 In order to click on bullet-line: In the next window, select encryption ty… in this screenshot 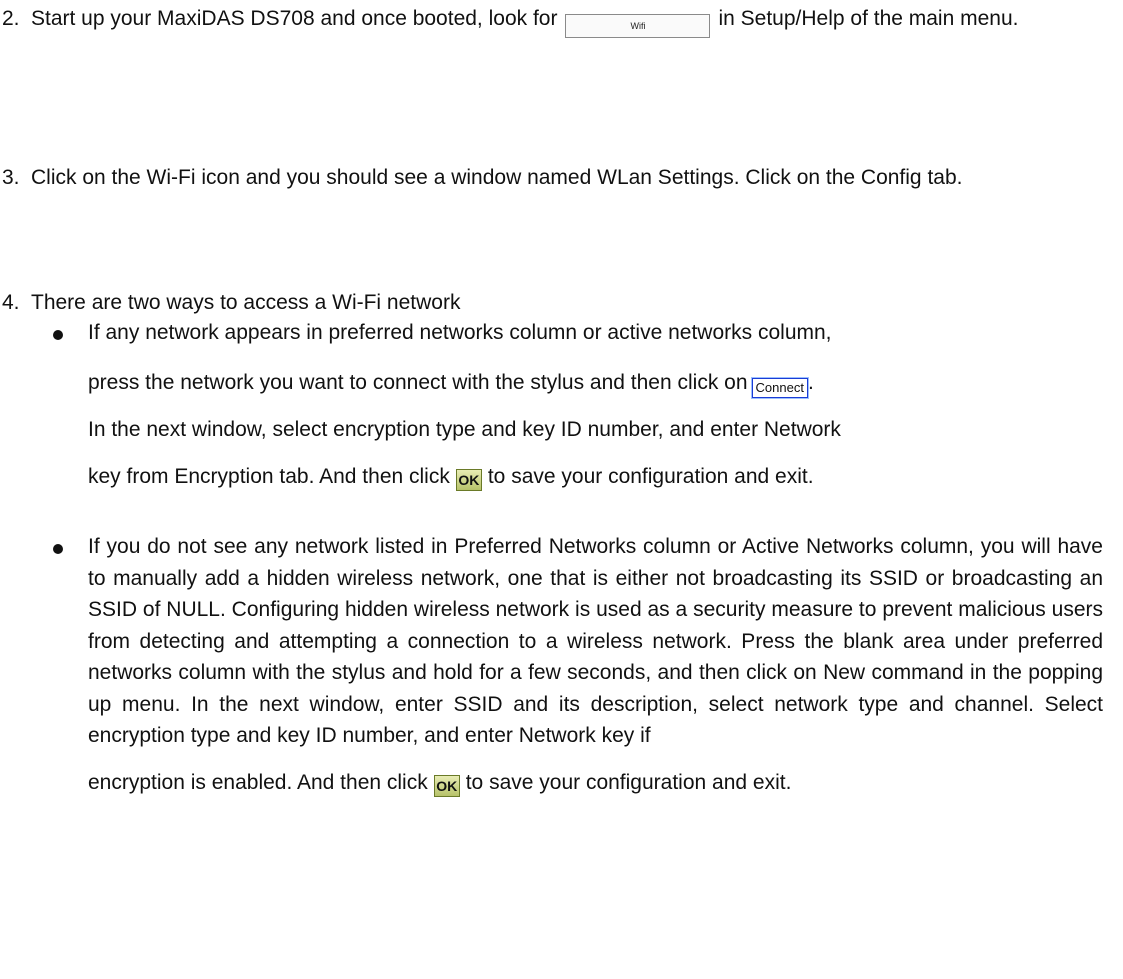, I will do `click(464, 429)`.